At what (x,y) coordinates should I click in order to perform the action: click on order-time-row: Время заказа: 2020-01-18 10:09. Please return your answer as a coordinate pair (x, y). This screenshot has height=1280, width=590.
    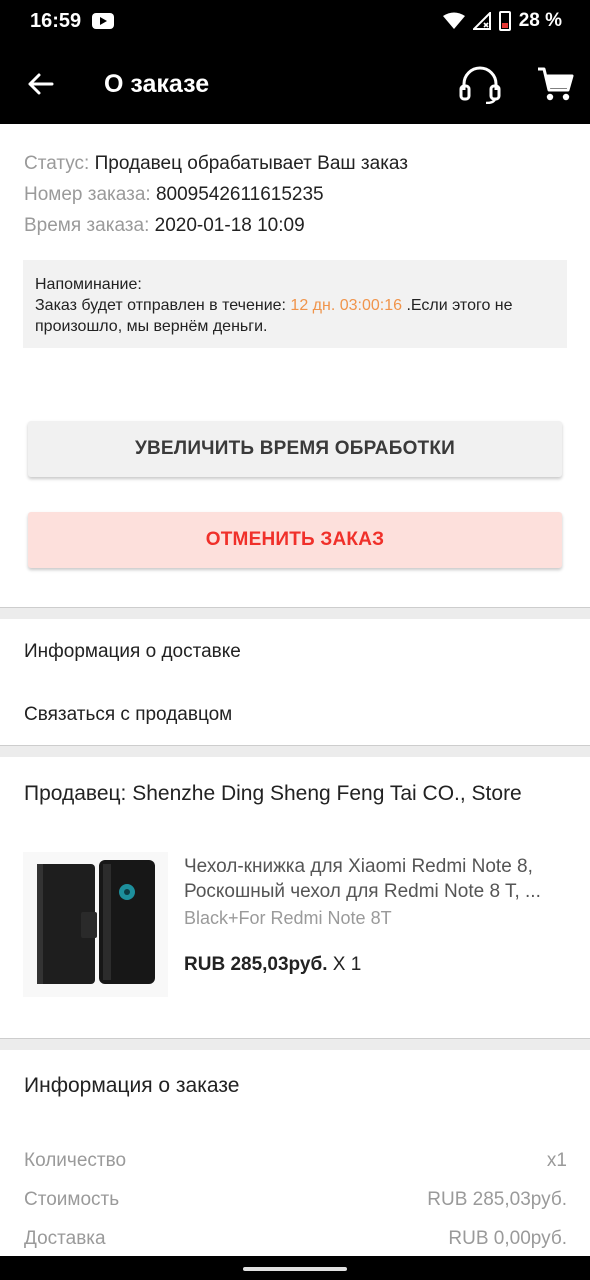
    Looking at the image, I should click on (216, 225).